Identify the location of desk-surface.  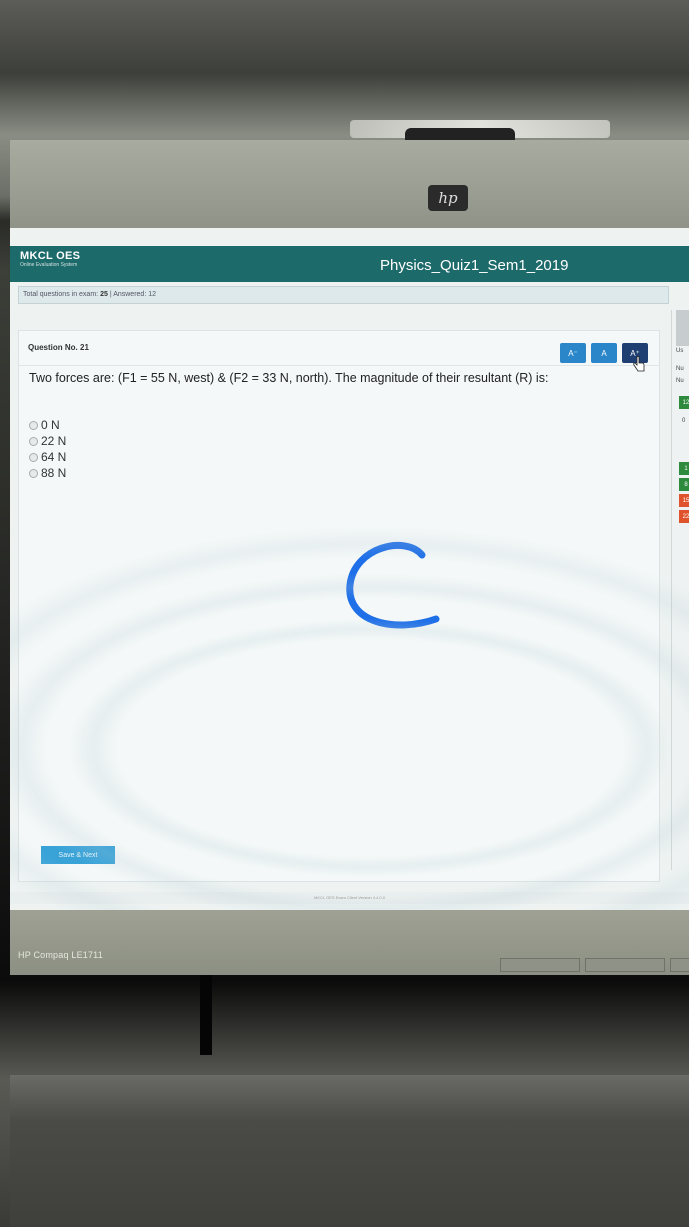
(349, 1151).